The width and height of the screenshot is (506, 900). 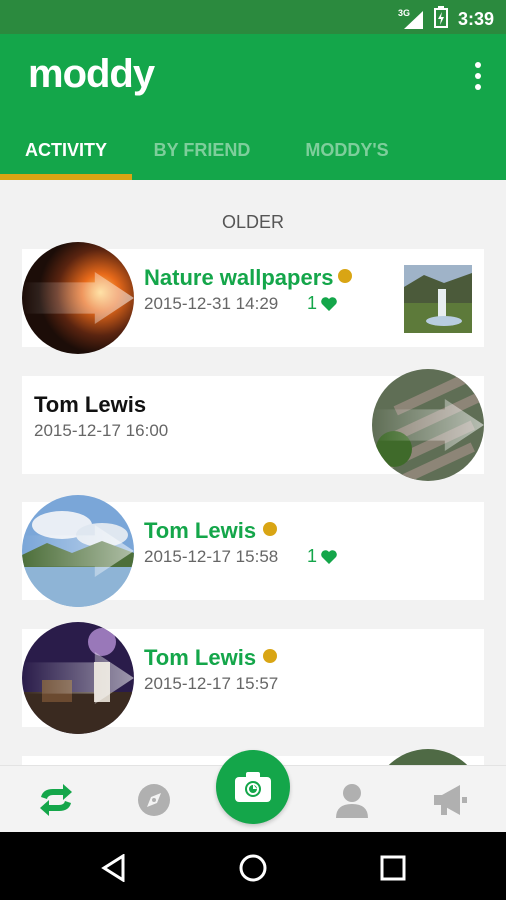 What do you see at coordinates (393, 868) in the screenshot?
I see `recents-icon` at bounding box center [393, 868].